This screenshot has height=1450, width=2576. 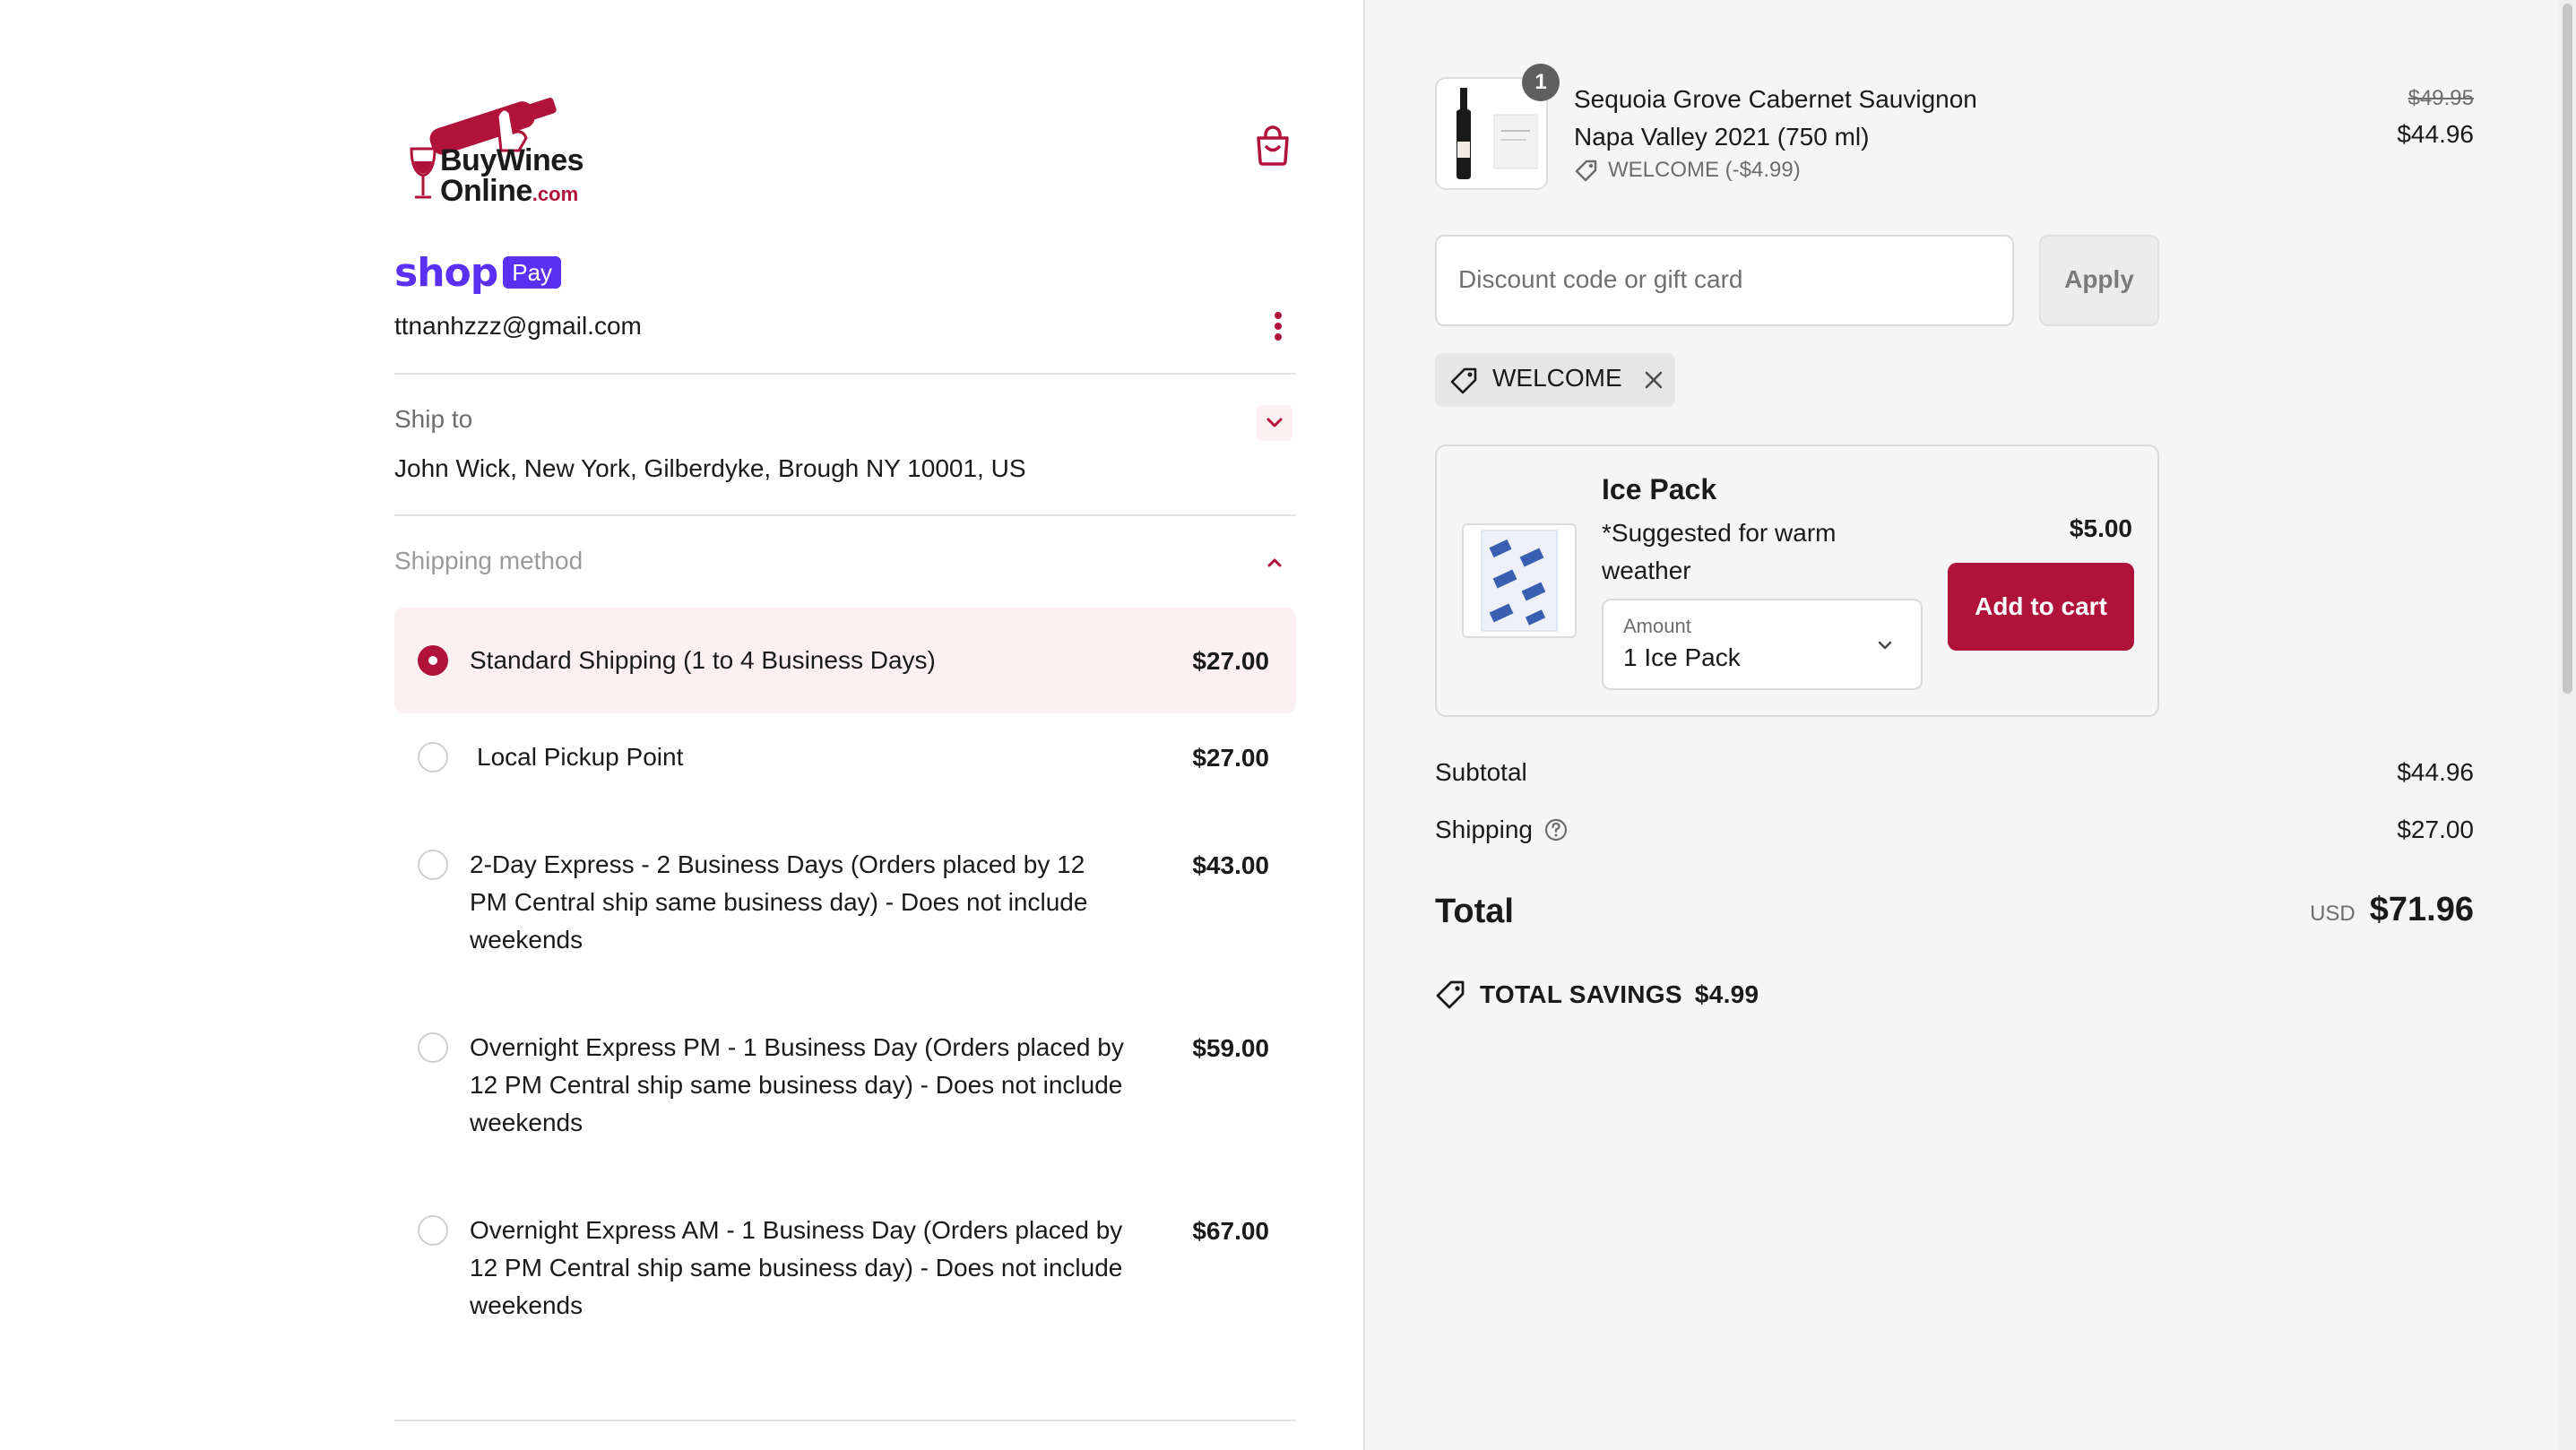 I want to click on close-icon, so click(x=1654, y=380).